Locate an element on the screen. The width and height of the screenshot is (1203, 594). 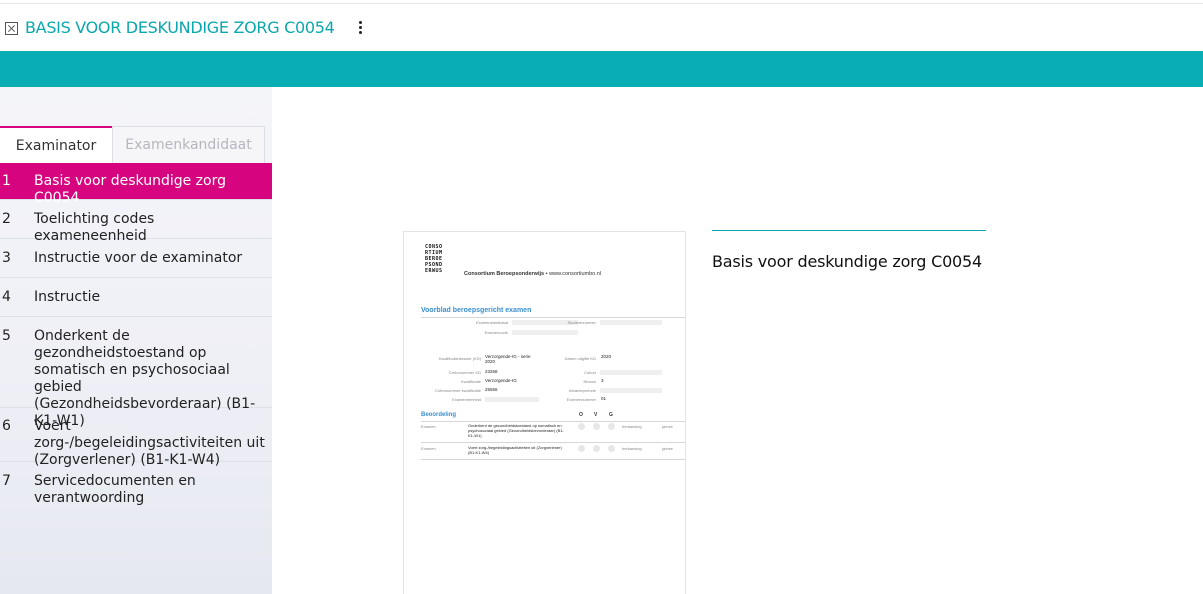
ovg-v: V is located at coordinates (596, 415).